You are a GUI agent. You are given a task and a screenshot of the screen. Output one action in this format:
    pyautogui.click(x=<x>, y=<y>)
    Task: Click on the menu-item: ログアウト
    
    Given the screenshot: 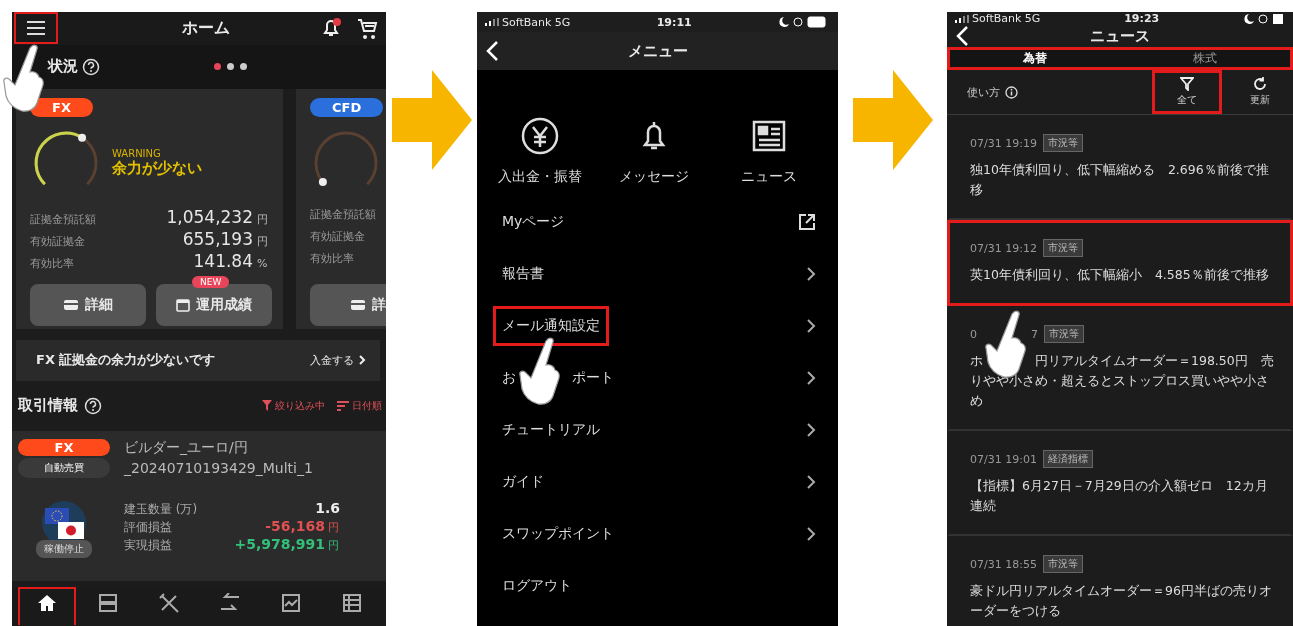 What is the action you would take?
    pyautogui.click(x=657, y=586)
    